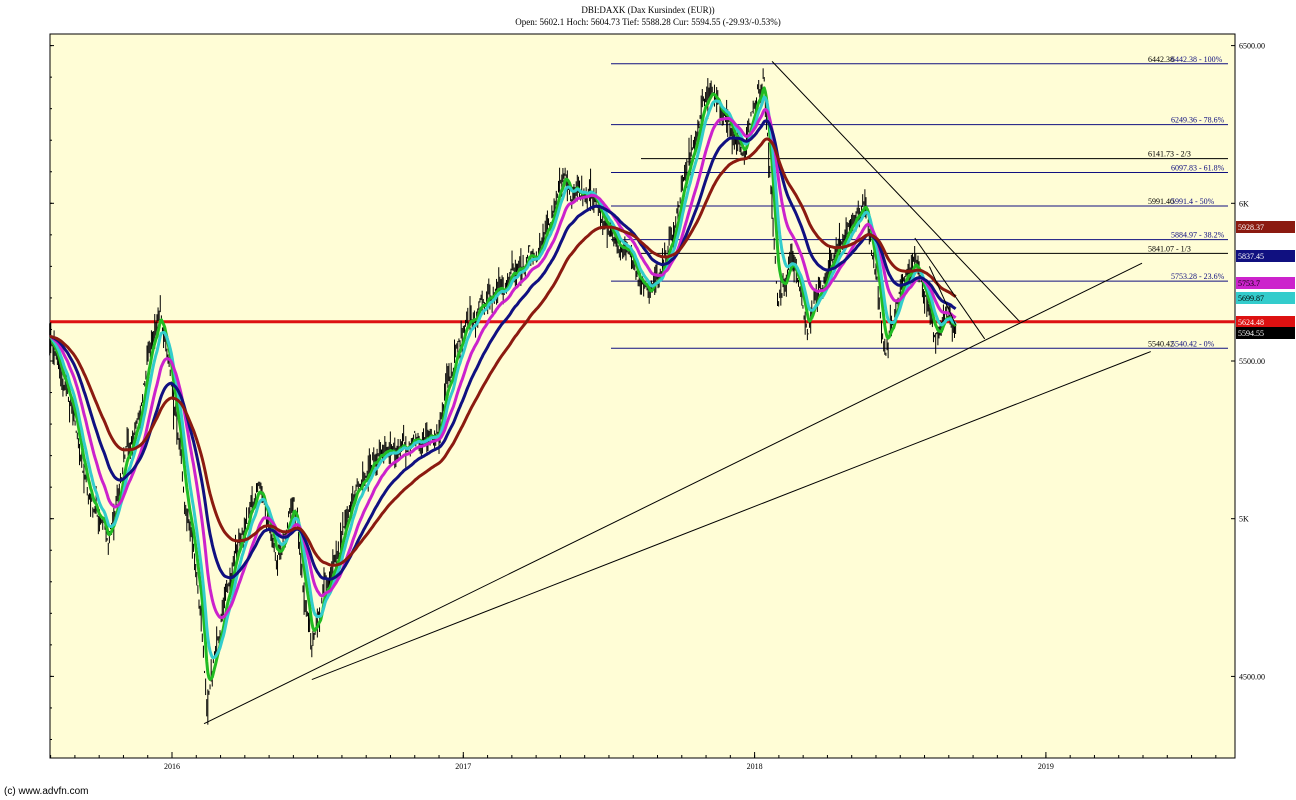 The width and height of the screenshot is (1296, 800). What do you see at coordinates (1169, 154) in the screenshot?
I see `fib-label: 6141.73 - 2/3` at bounding box center [1169, 154].